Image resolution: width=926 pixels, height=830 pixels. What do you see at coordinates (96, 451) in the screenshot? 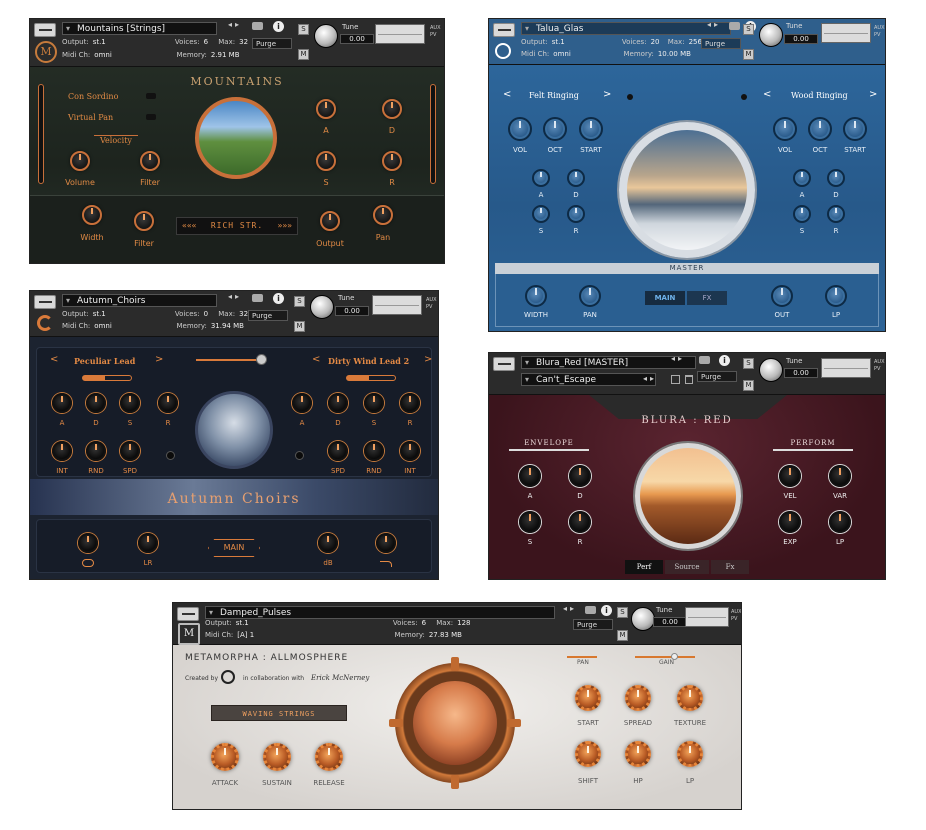
I see `left-rnd-knob` at bounding box center [96, 451].